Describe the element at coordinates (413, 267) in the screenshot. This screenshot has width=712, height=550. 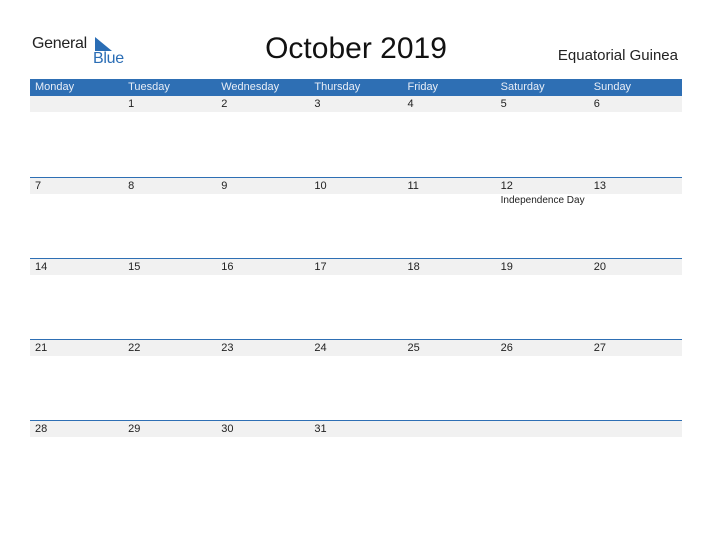
I see `day-number: 18` at that location.